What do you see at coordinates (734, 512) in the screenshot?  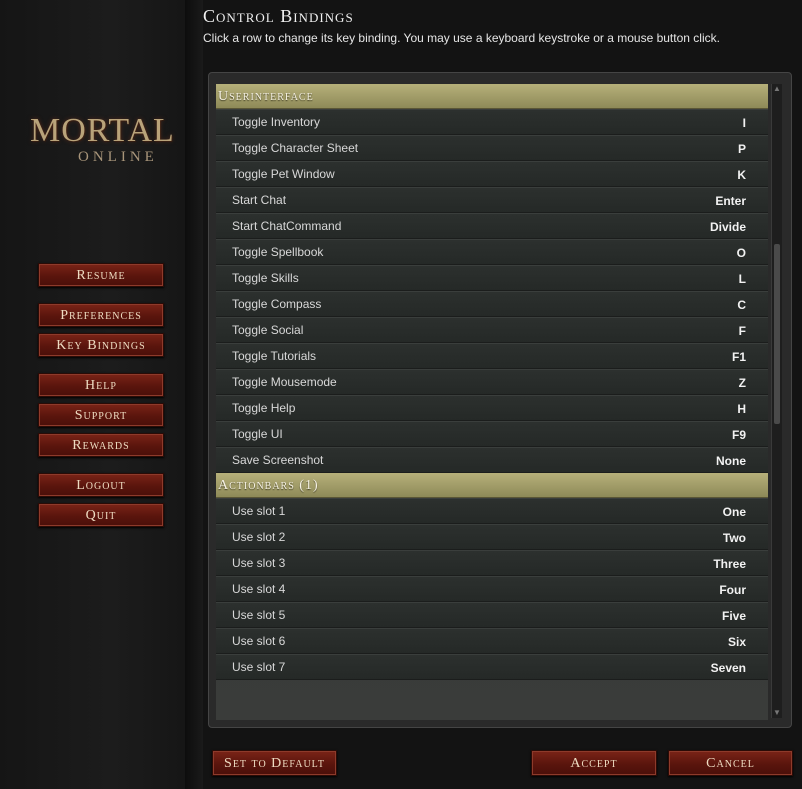 I see `binding-key: One` at bounding box center [734, 512].